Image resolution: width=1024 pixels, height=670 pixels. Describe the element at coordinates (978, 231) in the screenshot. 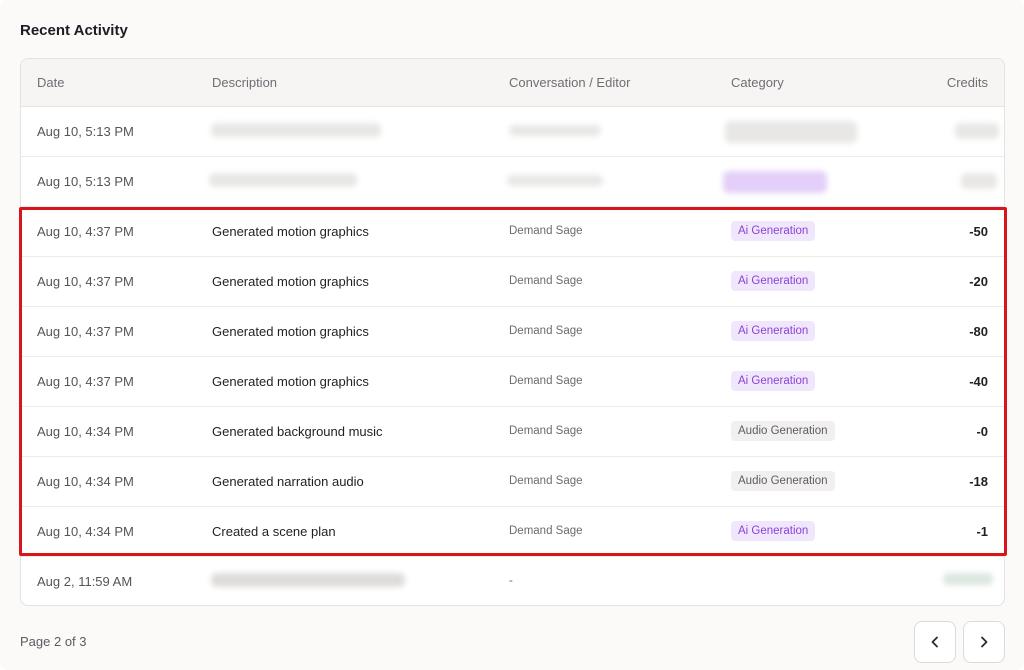

I see `row-credits: -50` at that location.